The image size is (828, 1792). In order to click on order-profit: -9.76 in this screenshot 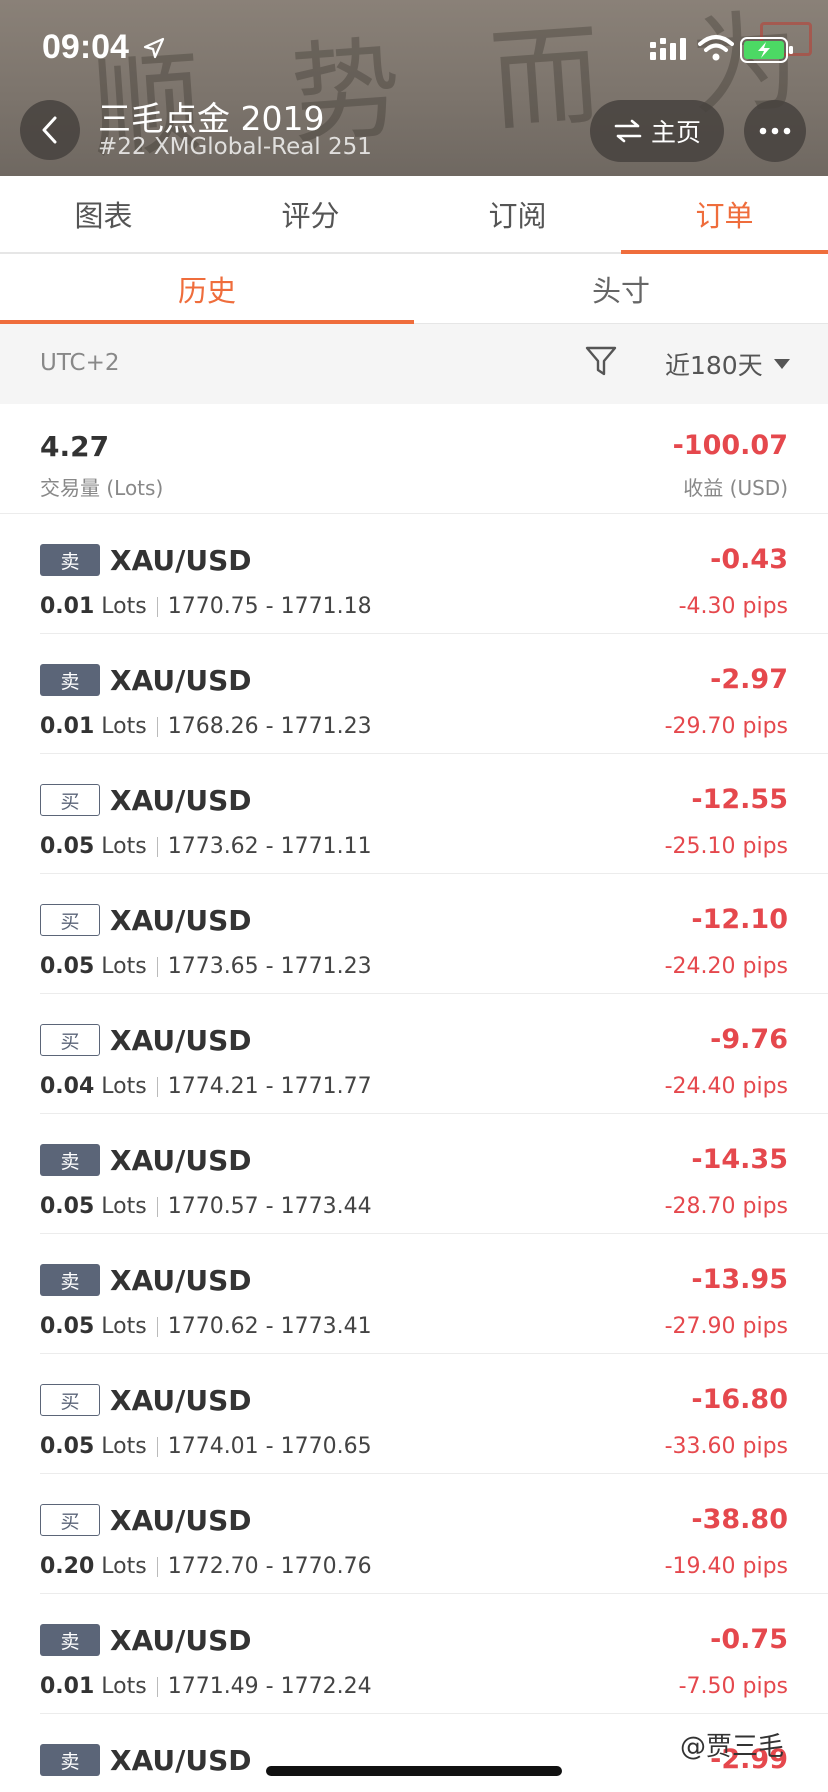, I will do `click(749, 1039)`.